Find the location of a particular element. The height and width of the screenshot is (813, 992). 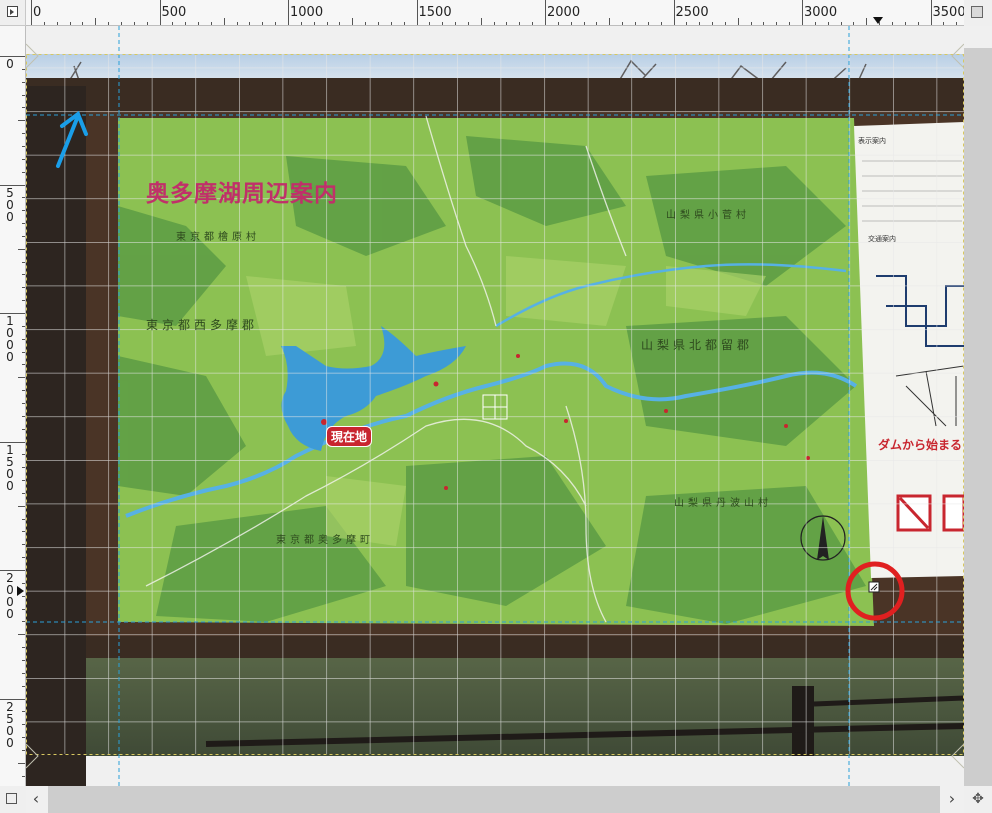

ruler-toggle-icon is located at coordinates (12, 11).